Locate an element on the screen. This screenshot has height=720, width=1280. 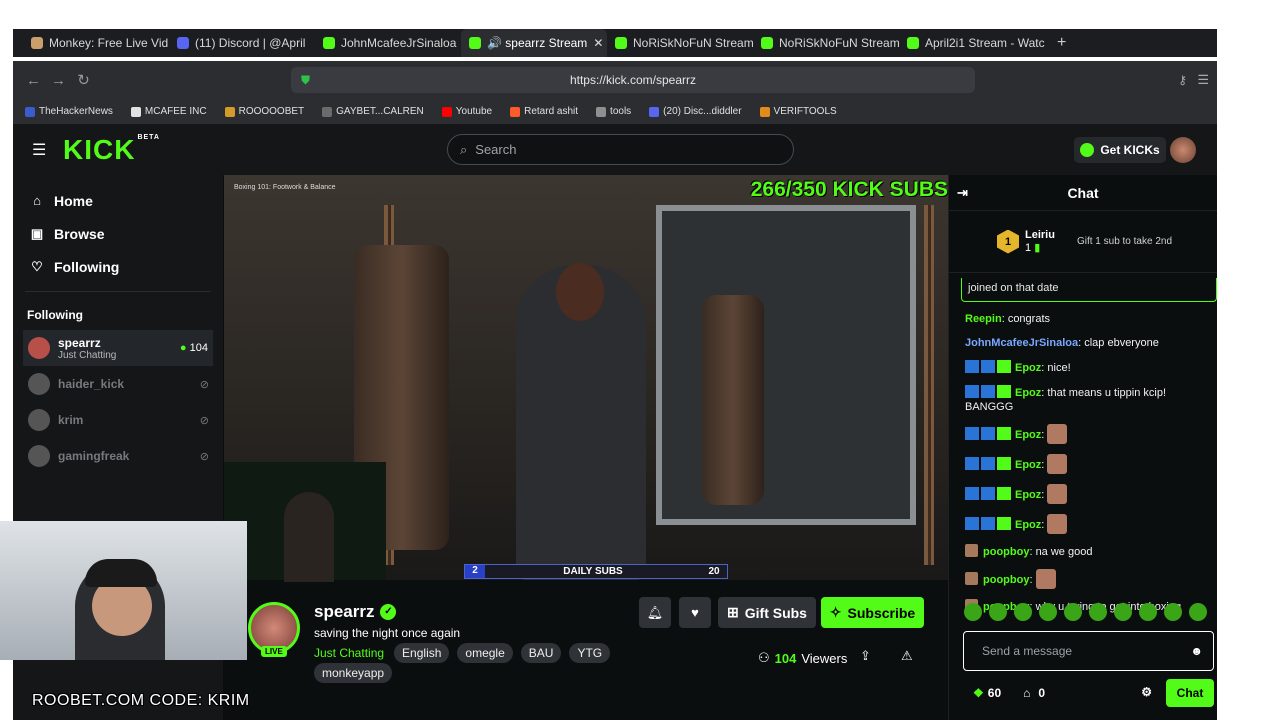
emoji-picker-icon: ☻ is located at coordinates (1196, 651).